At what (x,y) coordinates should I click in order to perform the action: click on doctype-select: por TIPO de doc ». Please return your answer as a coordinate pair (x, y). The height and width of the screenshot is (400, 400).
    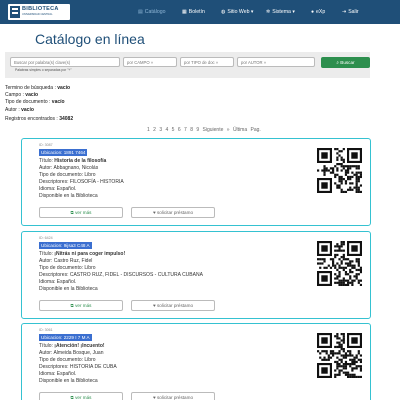
    Looking at the image, I should click on (207, 62).